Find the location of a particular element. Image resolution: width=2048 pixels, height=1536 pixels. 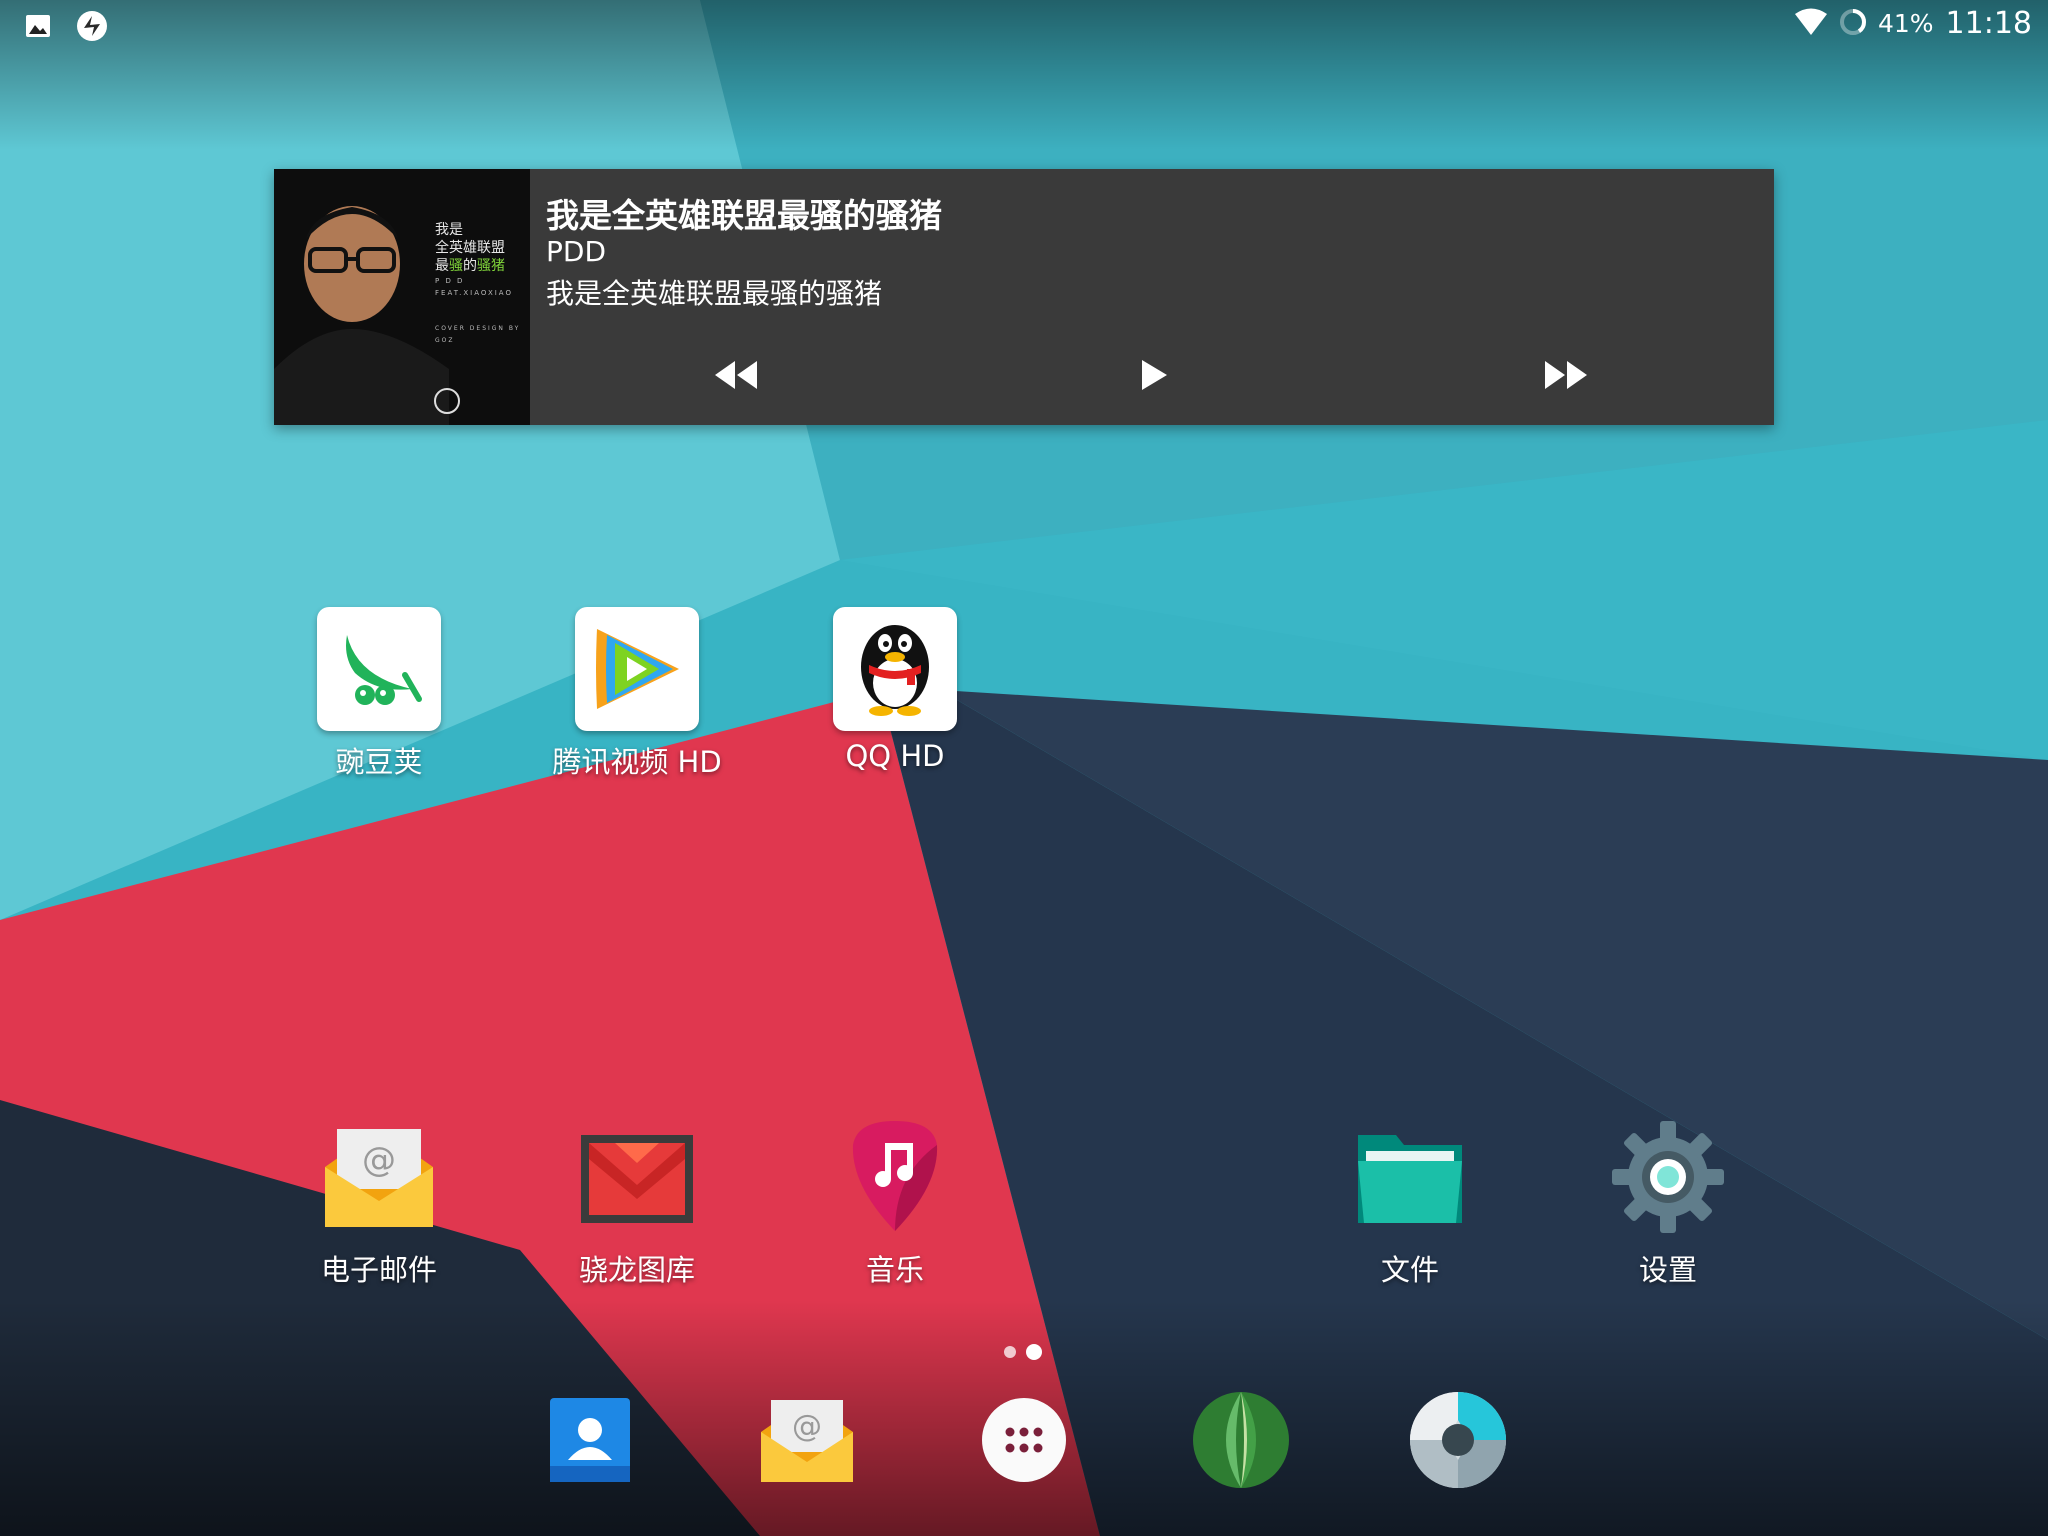

album-text: COVER DESIGN BY GOZ is located at coordinates (478, 334).